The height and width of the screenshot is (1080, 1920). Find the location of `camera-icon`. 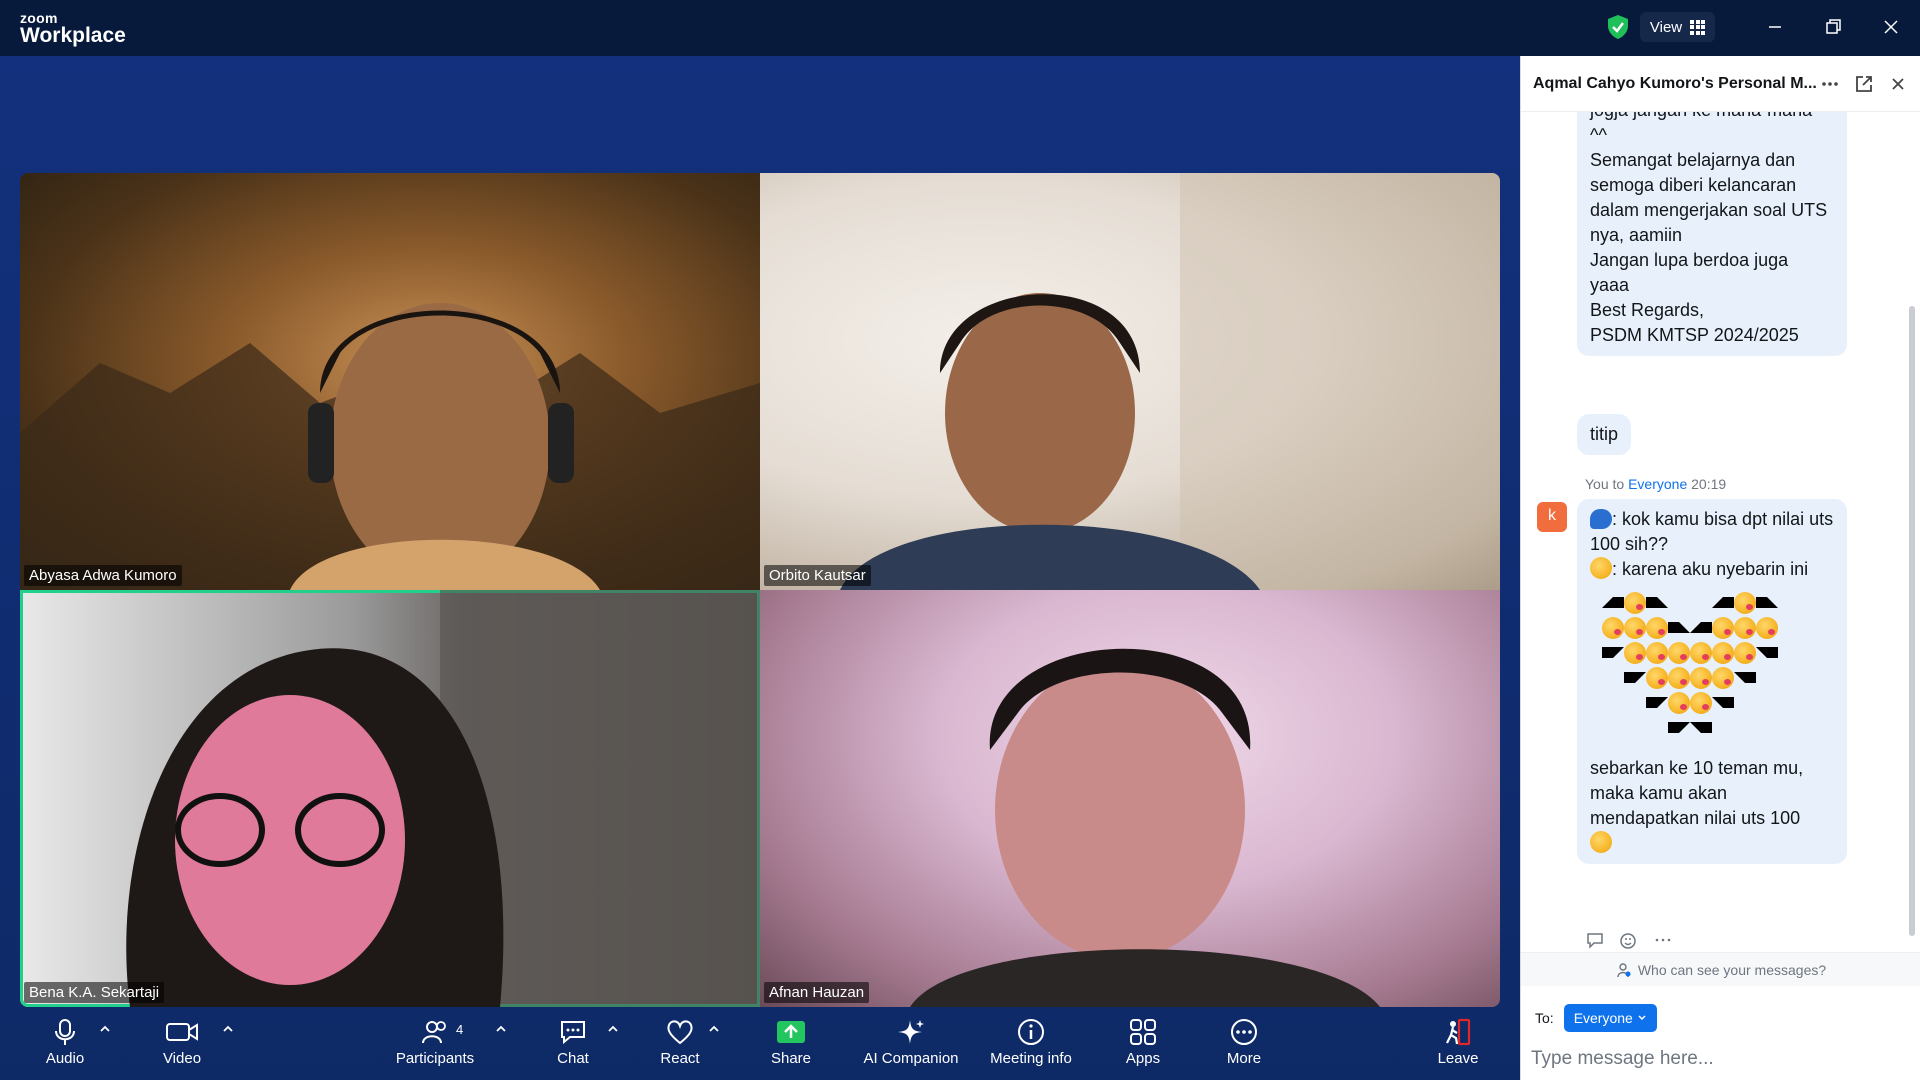

camera-icon is located at coordinates (182, 1032).